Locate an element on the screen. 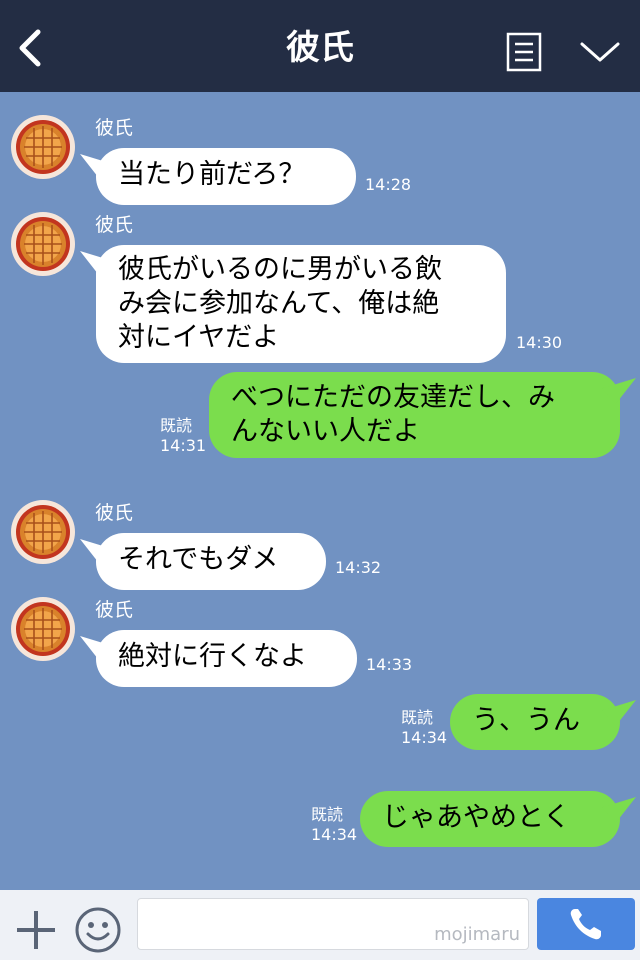 This screenshot has width=640, height=960. message-row: 既読 14:34 じゃあやめとく is located at coordinates (320, 819).